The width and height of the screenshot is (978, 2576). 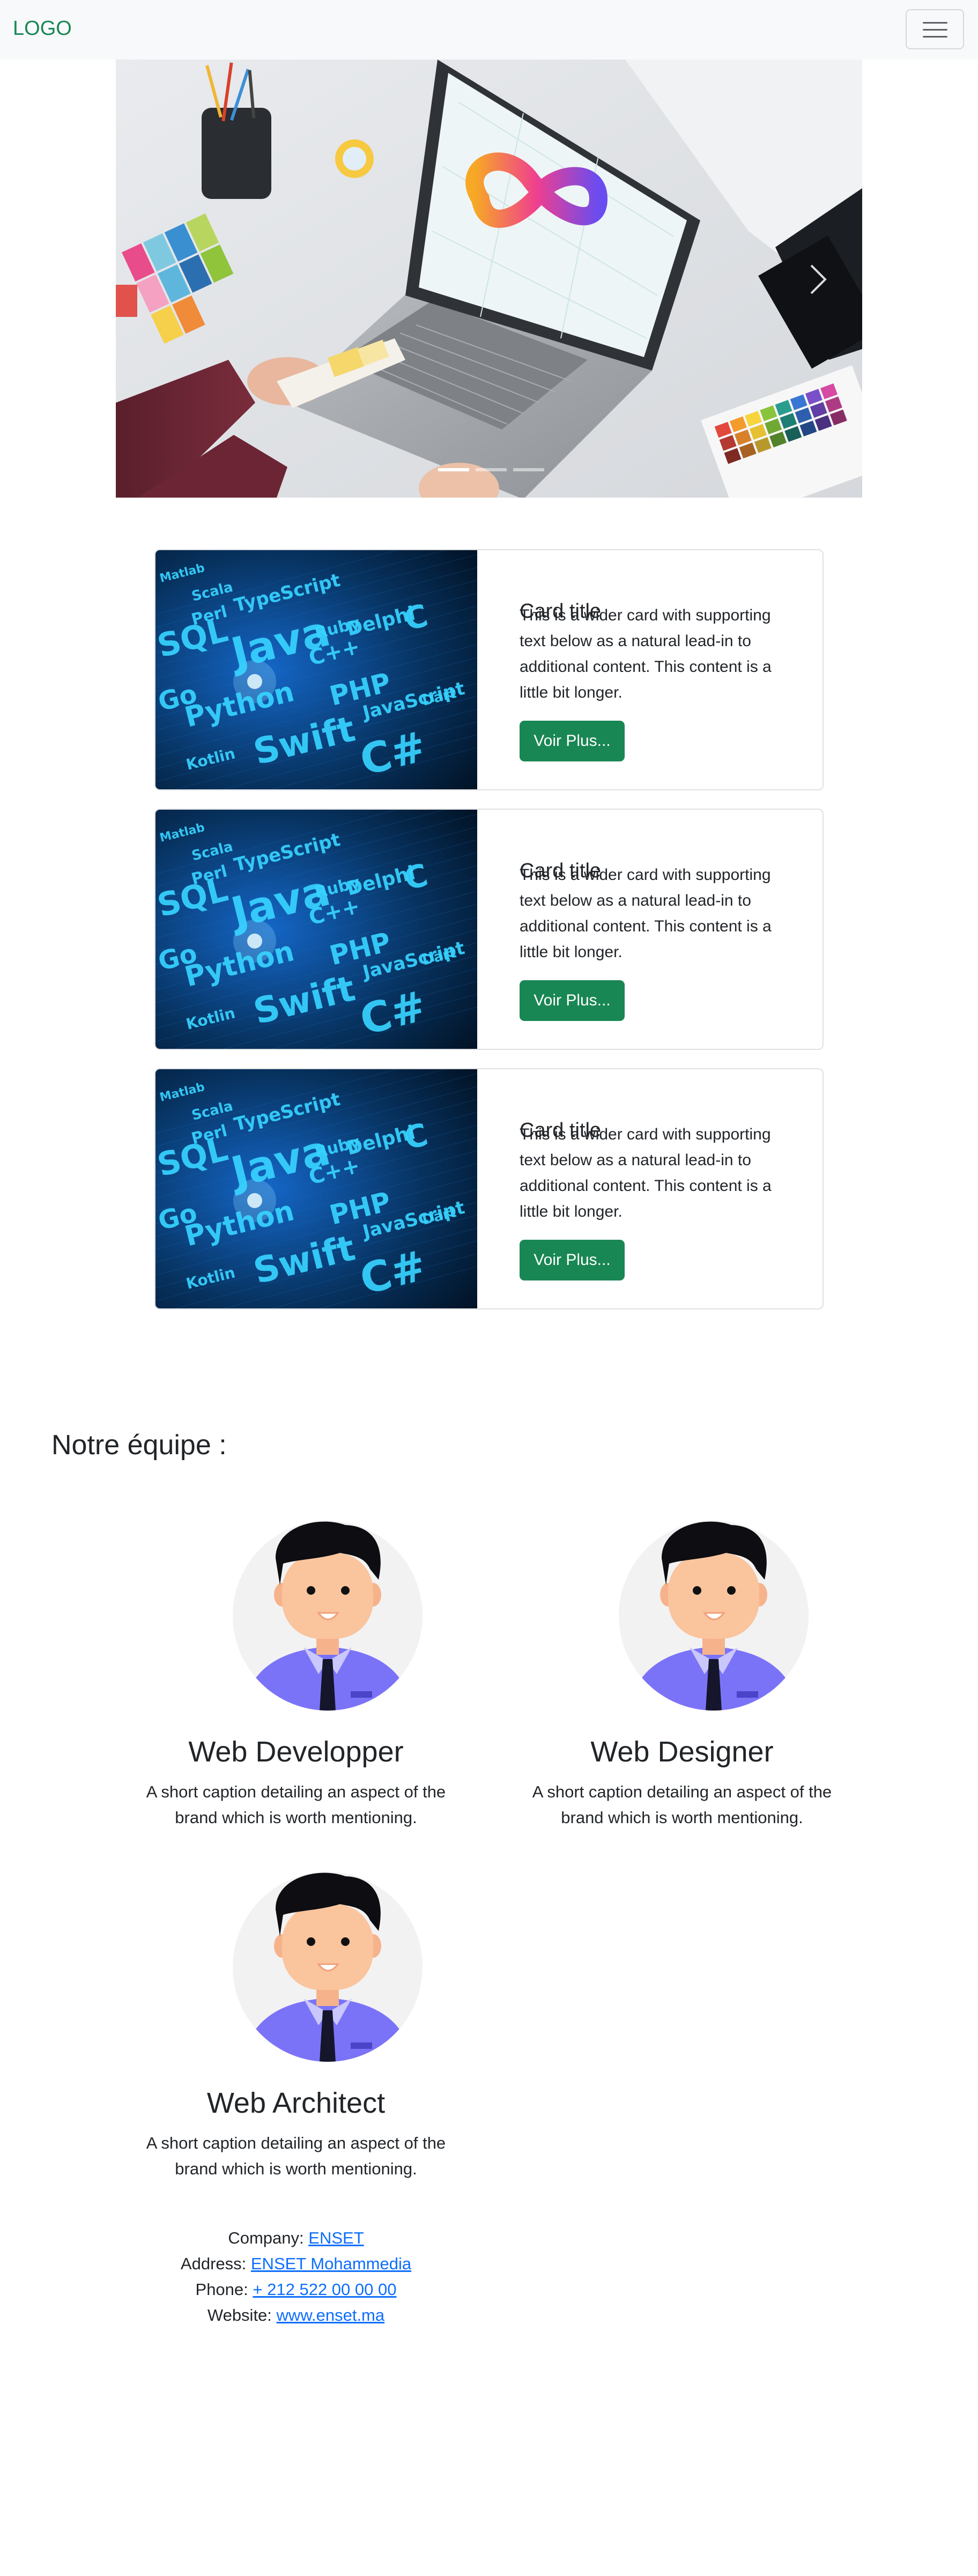 I want to click on company-link: ENSET, so click(x=336, y=2238).